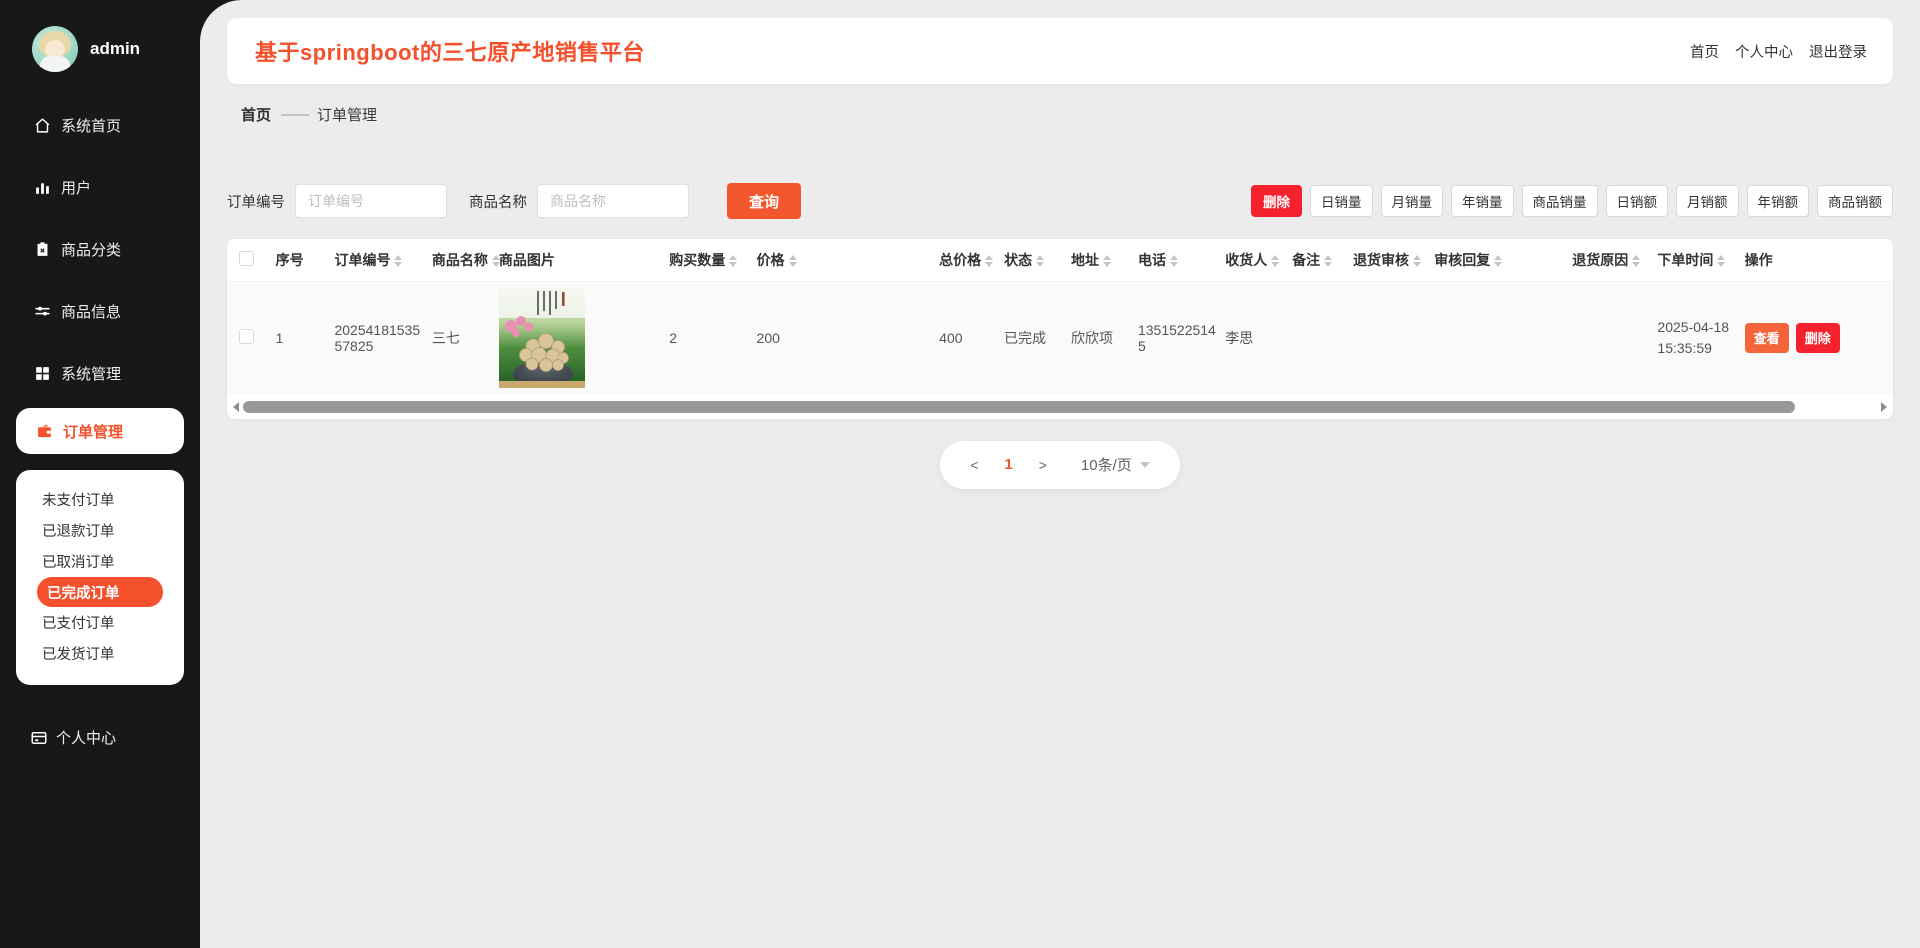  Describe the element at coordinates (960, 259) in the screenshot. I see `col-label: 总价格` at that location.